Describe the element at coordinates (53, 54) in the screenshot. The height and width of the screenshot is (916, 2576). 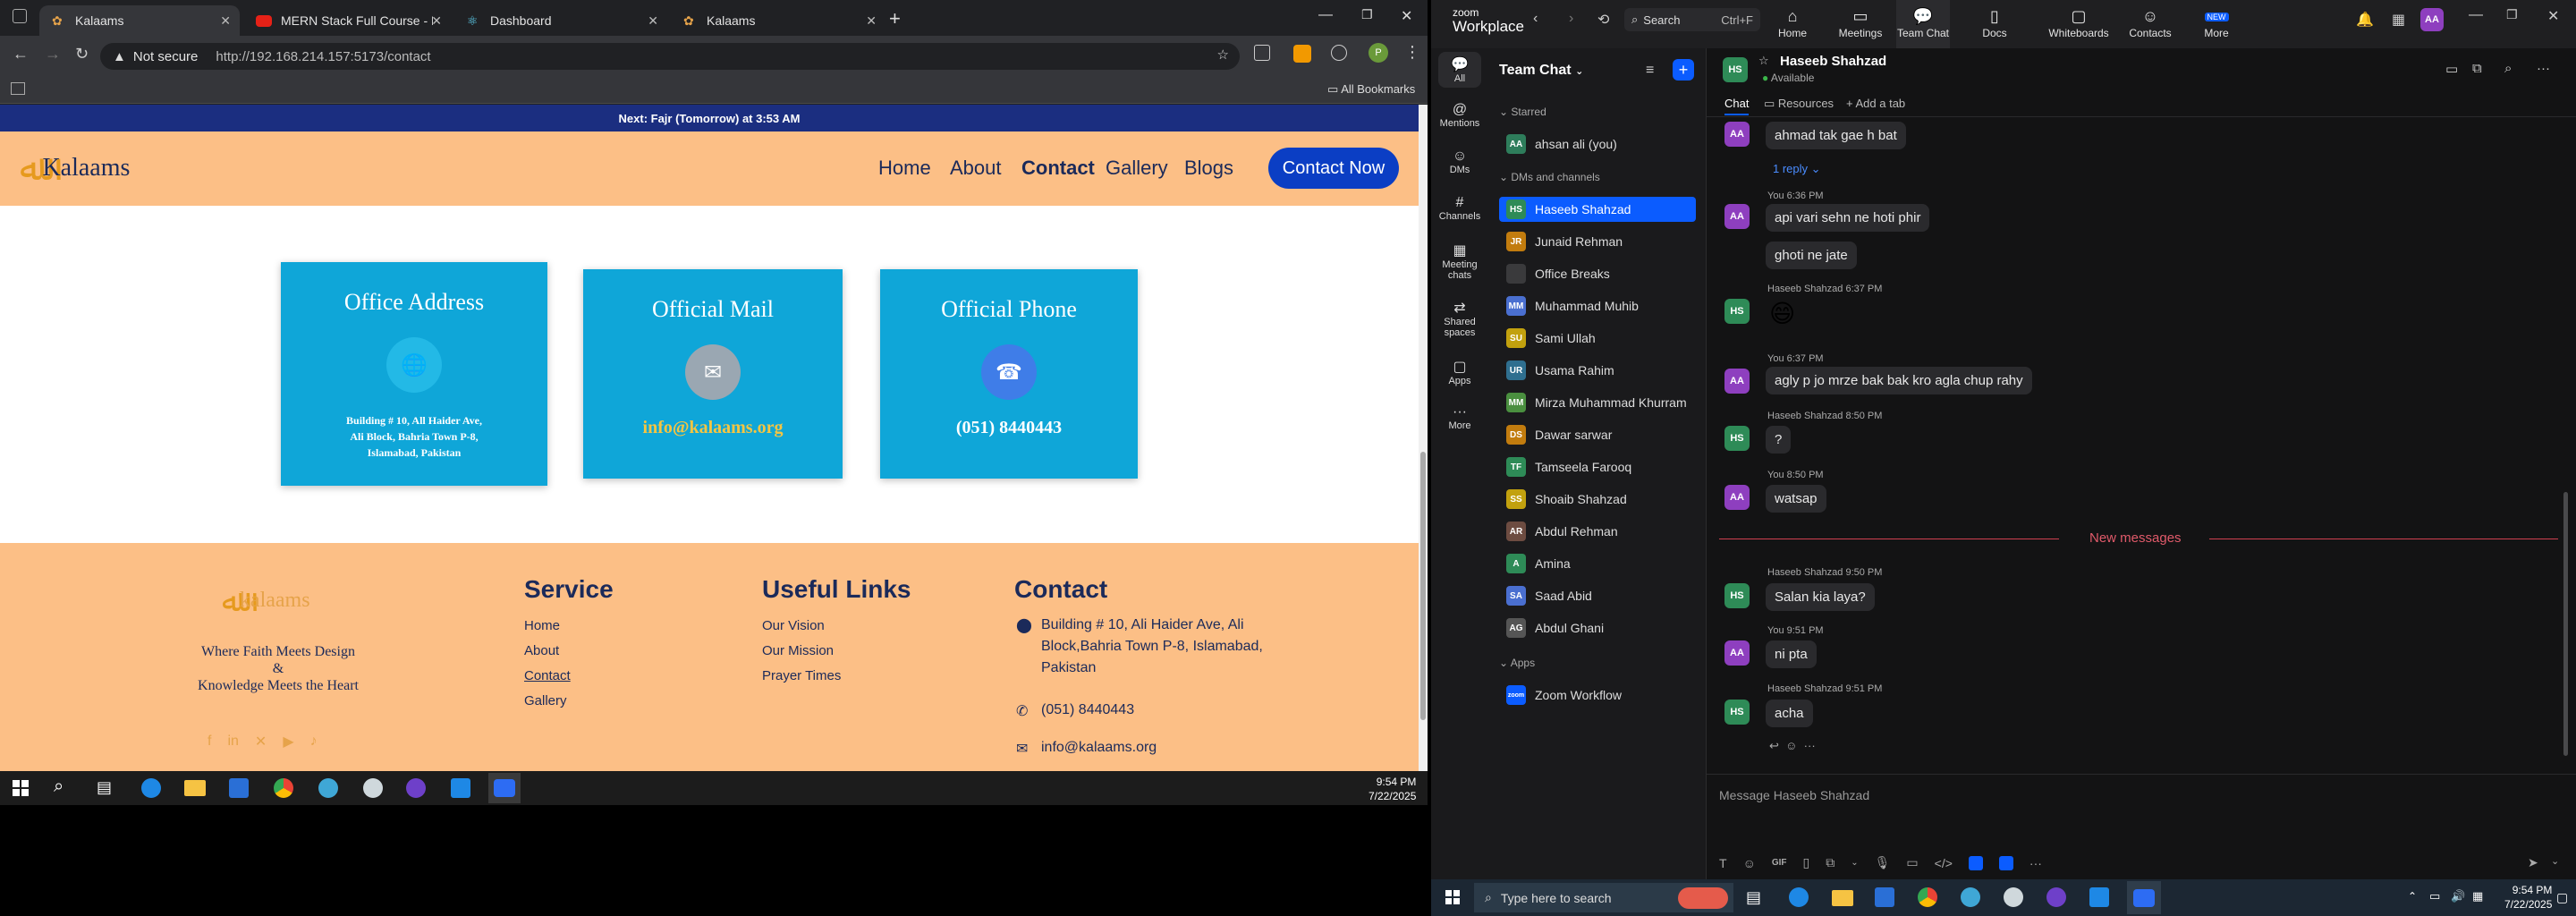
I see `forward-icon: →` at that location.